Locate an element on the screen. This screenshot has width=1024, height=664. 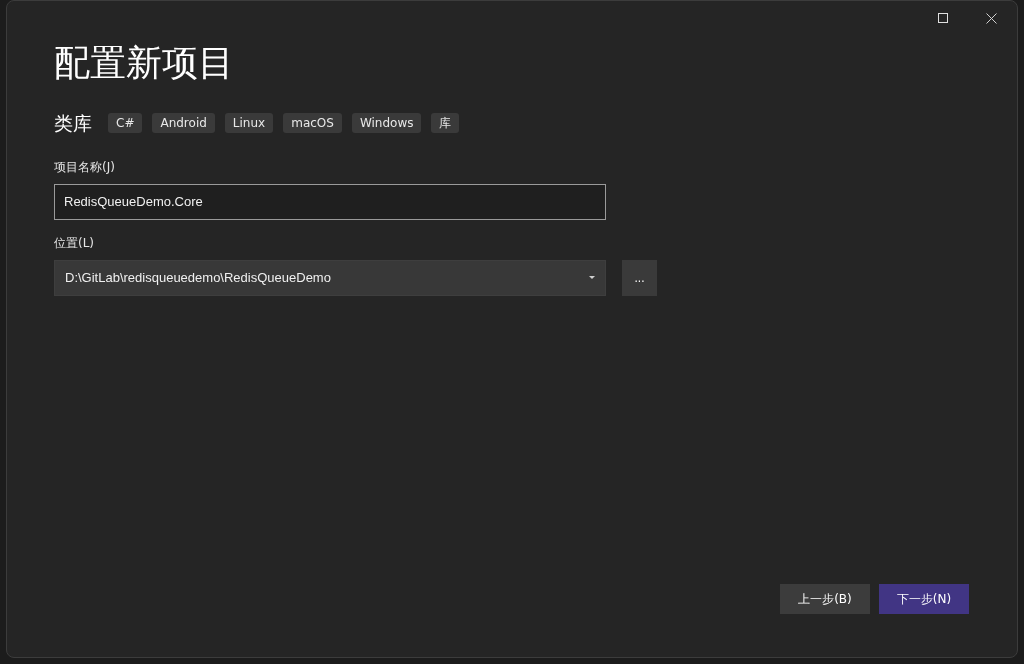
location-dropdown: D:\GitLab\redisqueuedemo\RedisQueueDemo is located at coordinates (330, 277).